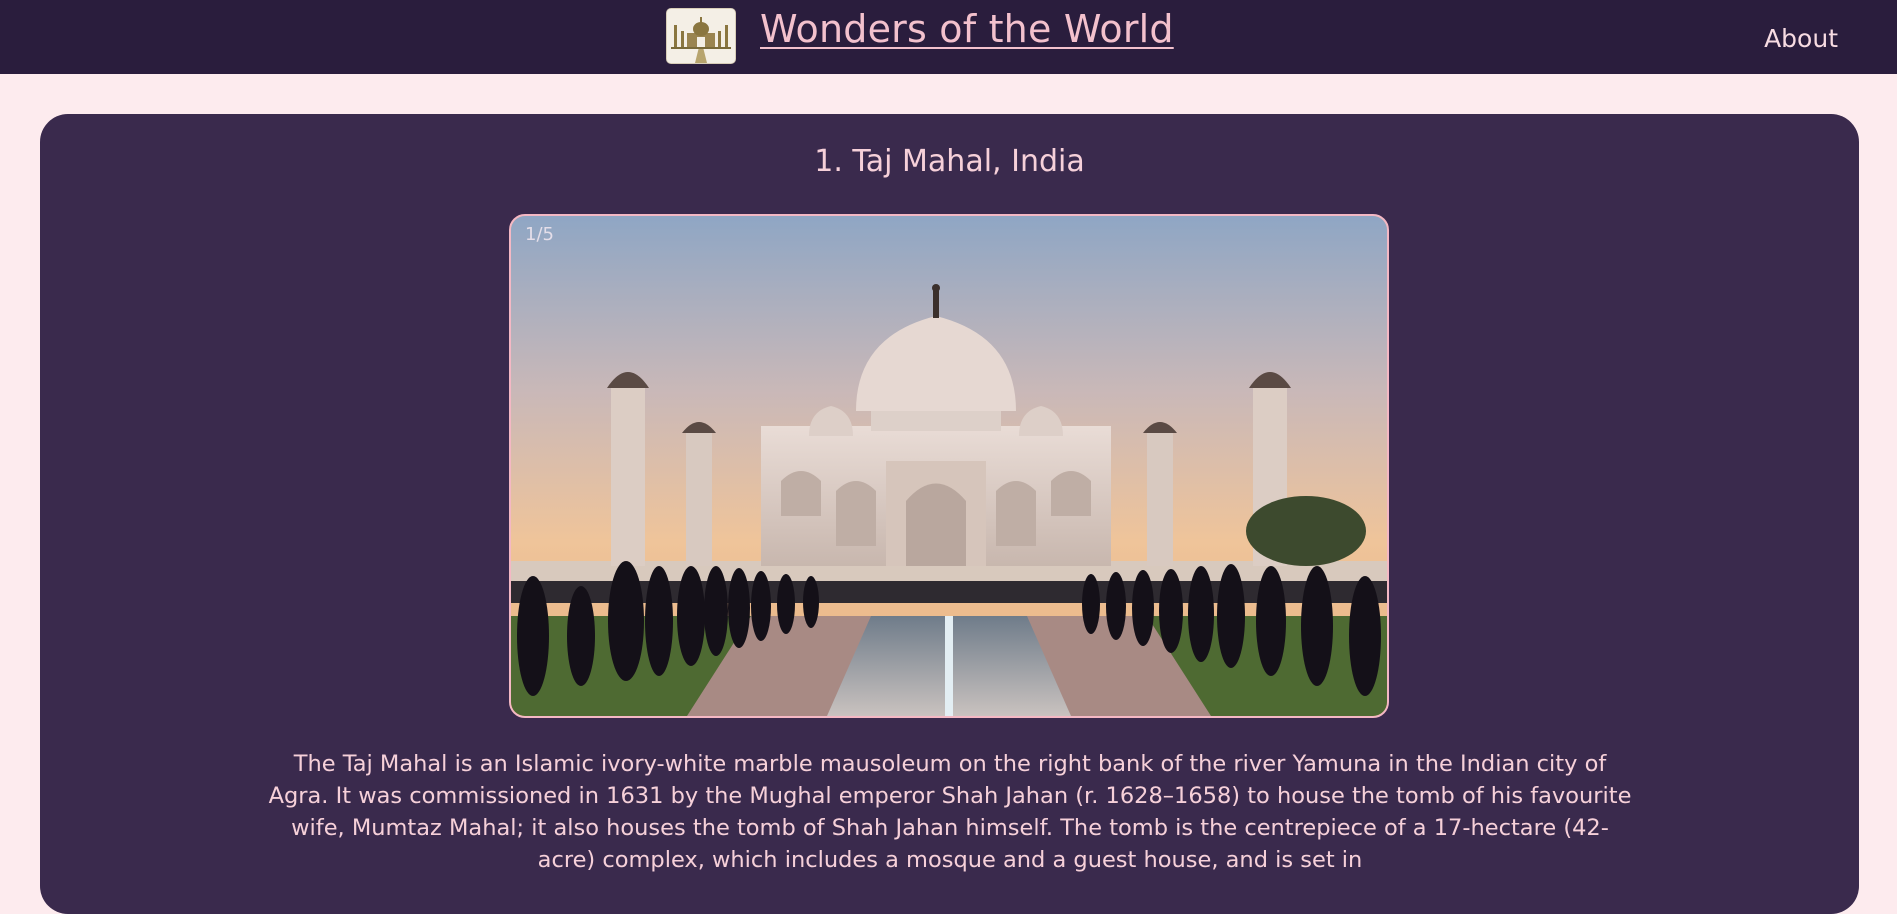 Image resolution: width=1897 pixels, height=914 pixels. I want to click on nav-about-link: About, so click(1801, 38).